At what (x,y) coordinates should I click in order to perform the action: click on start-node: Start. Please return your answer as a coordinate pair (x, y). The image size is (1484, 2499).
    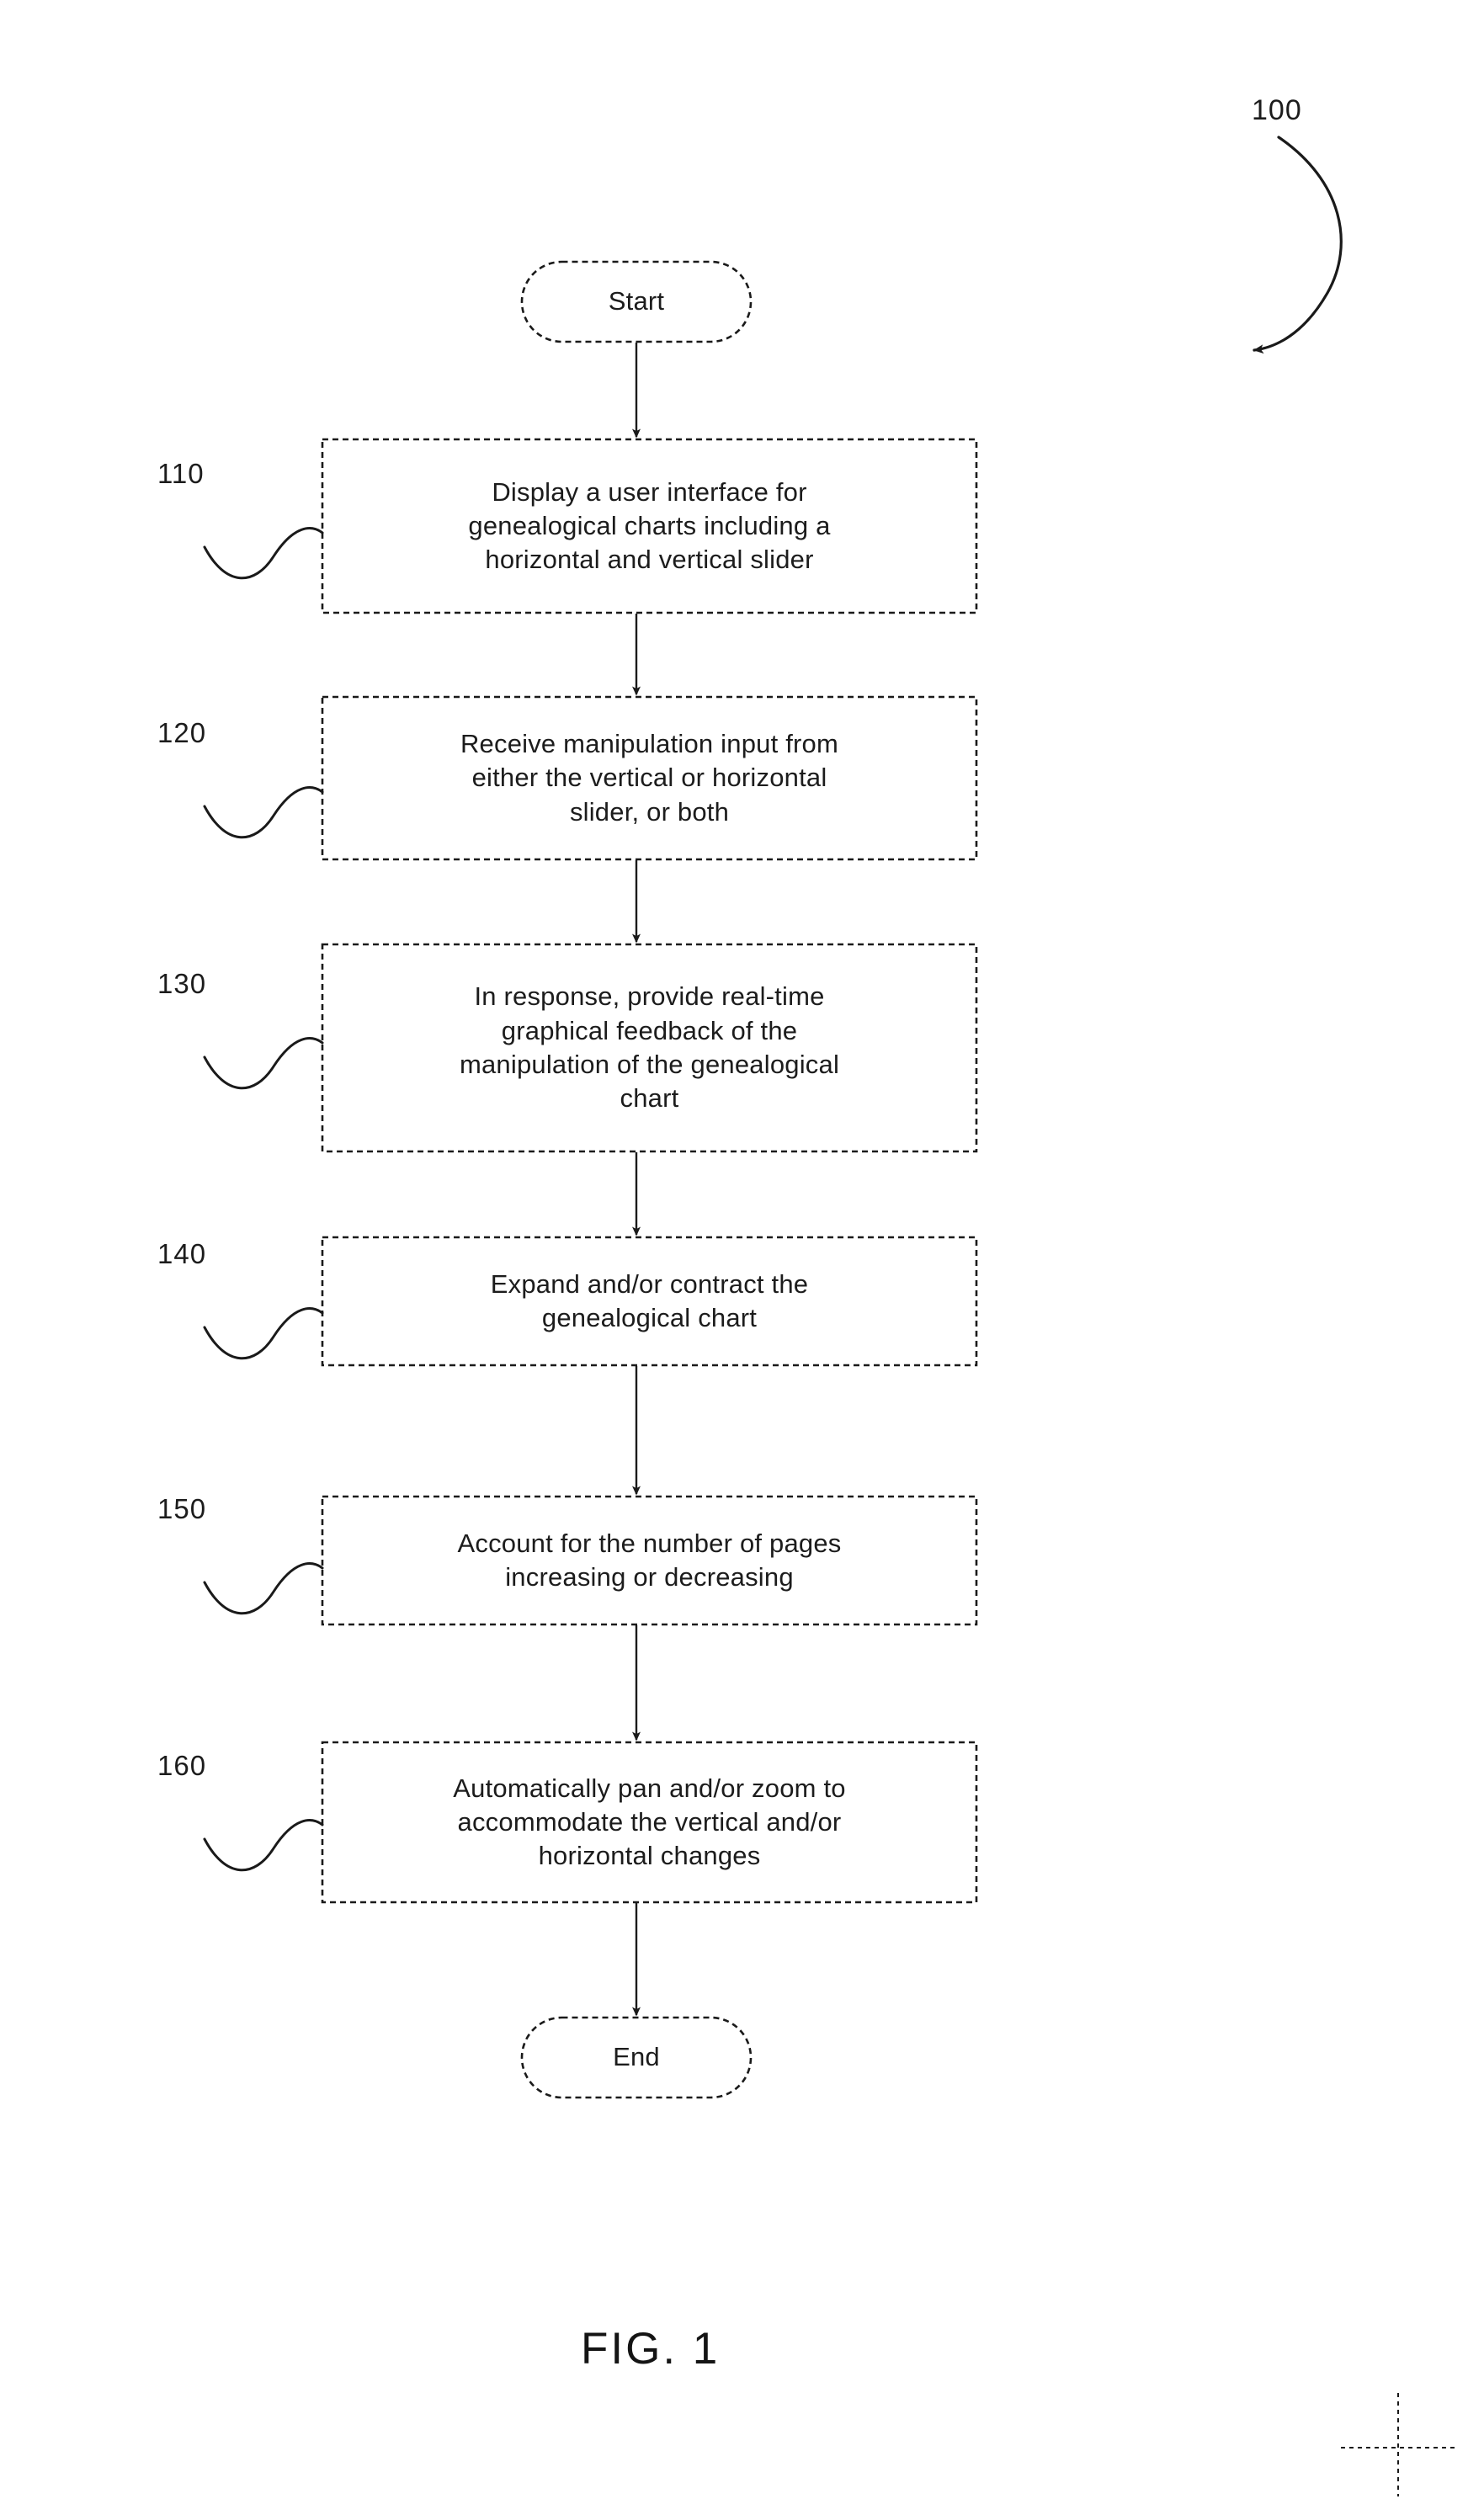
    Looking at the image, I should click on (636, 302).